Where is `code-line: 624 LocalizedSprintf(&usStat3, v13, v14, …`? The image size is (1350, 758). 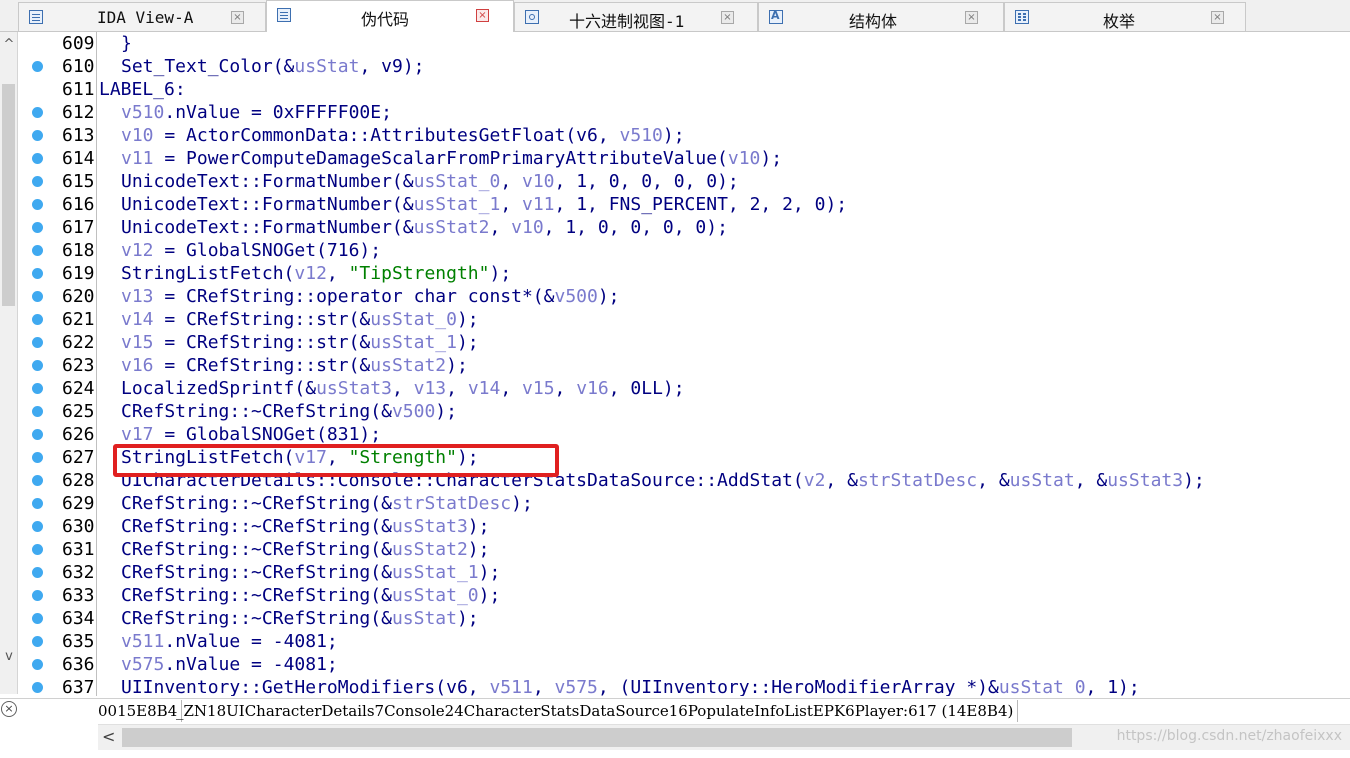 code-line: 624 LocalizedSprintf(&usStat3, v13, v14, … is located at coordinates (685, 388).